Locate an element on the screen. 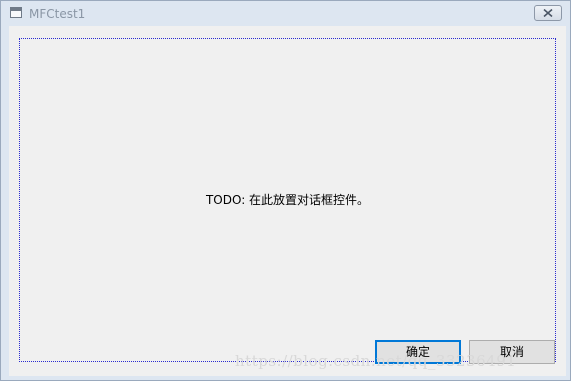 This screenshot has width=577, height=384. window-title: MFCtest1 is located at coordinates (57, 14).